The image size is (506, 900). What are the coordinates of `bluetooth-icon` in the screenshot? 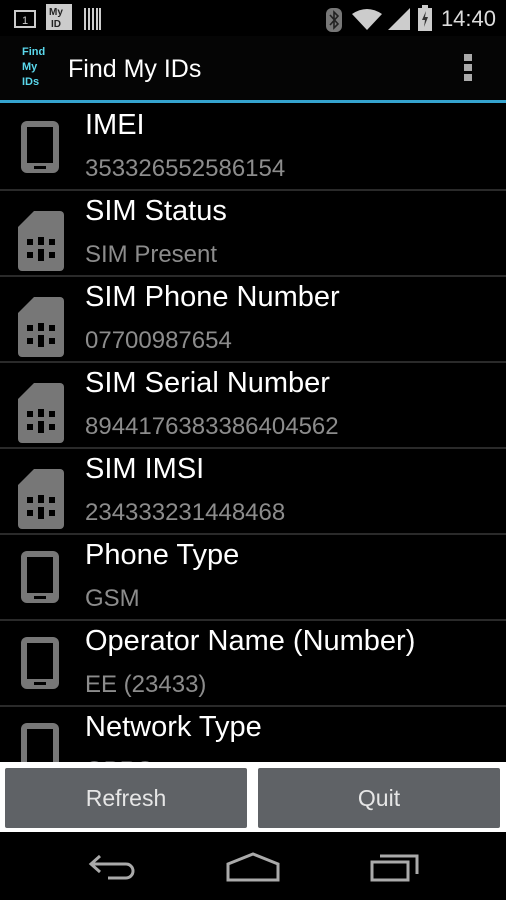 It's located at (334, 20).